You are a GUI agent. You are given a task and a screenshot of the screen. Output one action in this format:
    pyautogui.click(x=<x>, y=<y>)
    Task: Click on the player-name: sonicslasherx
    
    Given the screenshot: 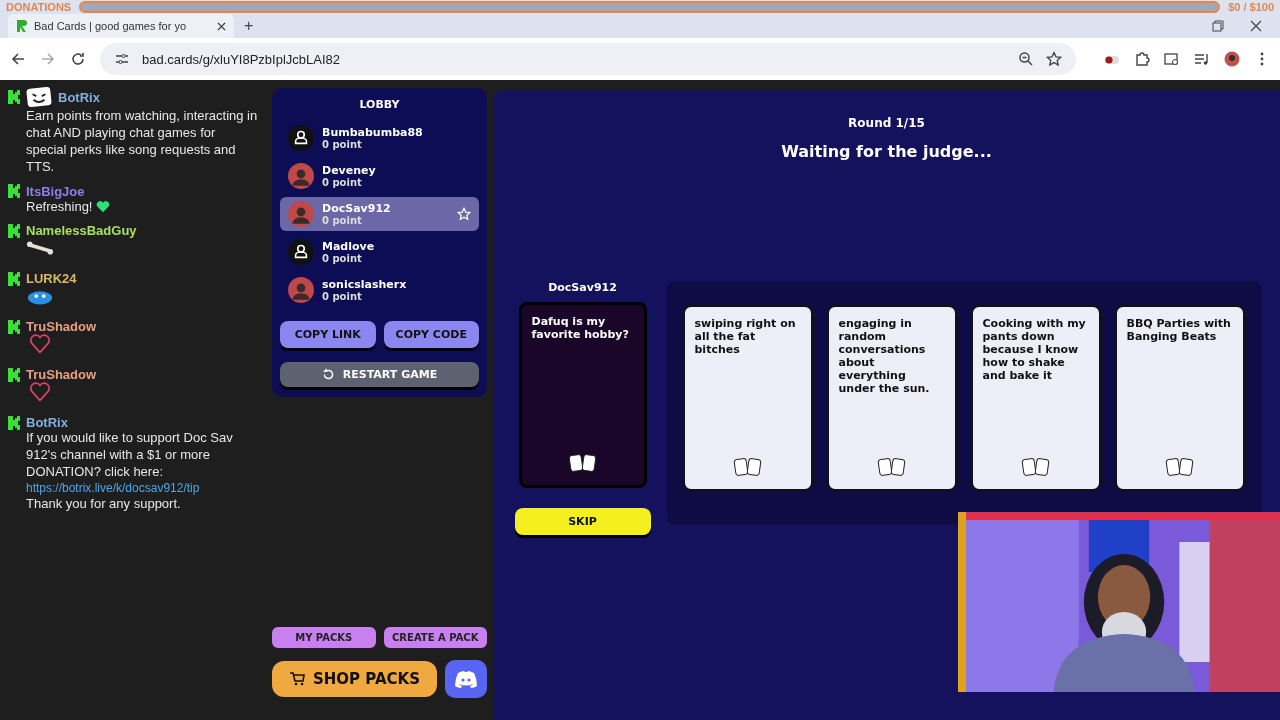 What is the action you would take?
    pyautogui.click(x=365, y=284)
    